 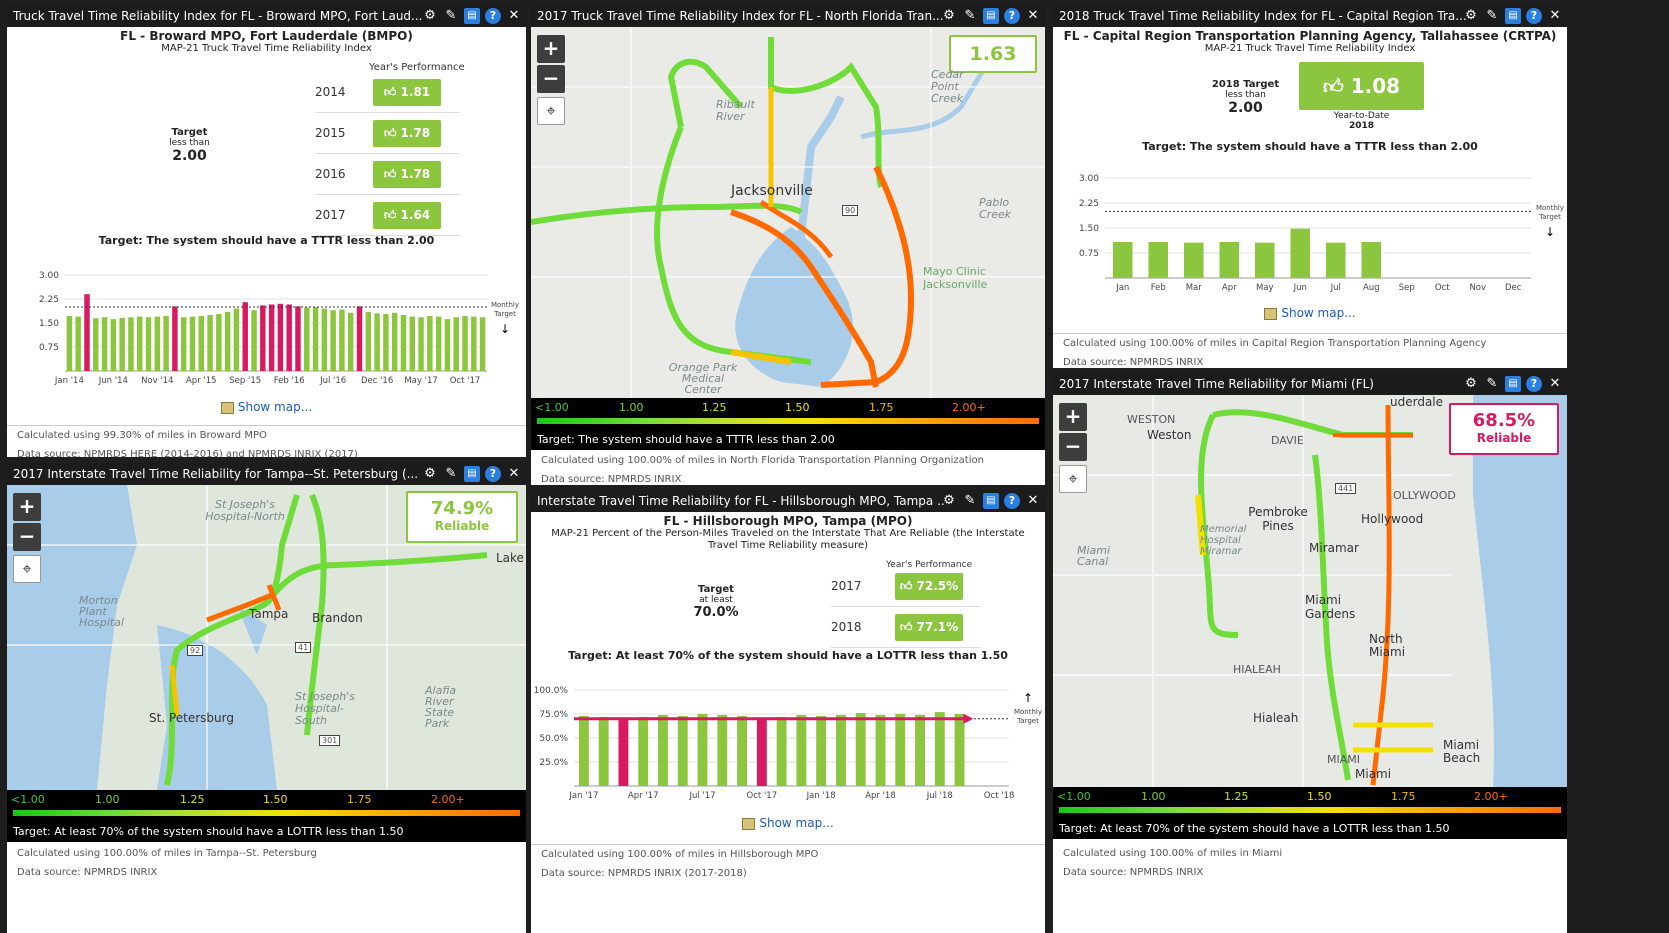 What do you see at coordinates (772, 191) in the screenshot?
I see `map-label-jacksonville: Jacksonville` at bounding box center [772, 191].